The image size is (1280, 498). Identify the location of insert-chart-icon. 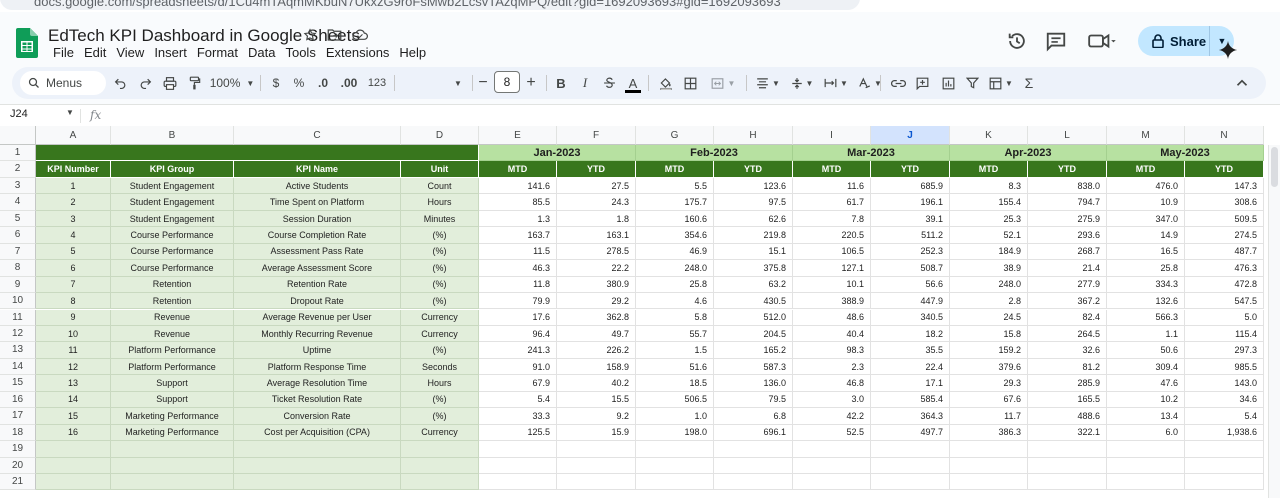
(948, 83).